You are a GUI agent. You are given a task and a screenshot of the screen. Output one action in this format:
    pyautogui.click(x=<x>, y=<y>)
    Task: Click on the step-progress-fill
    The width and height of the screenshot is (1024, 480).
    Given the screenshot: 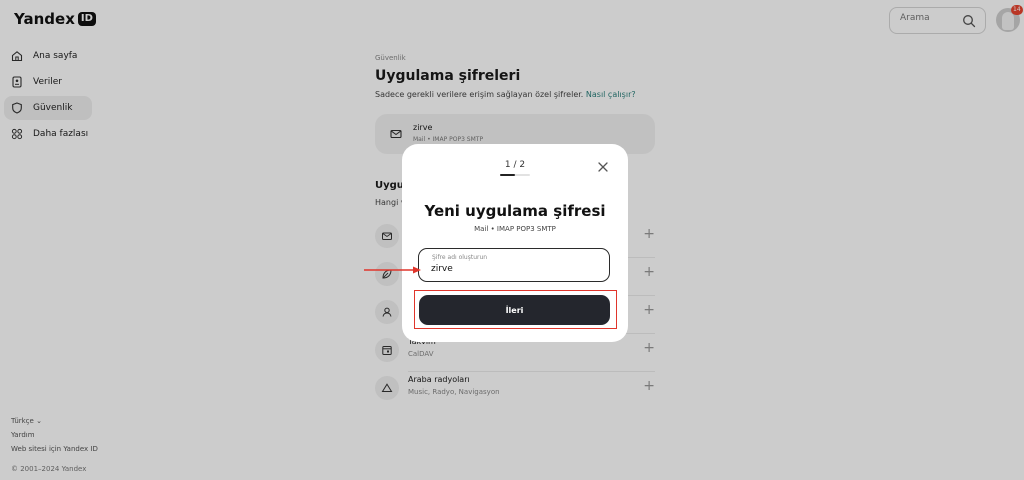 What is the action you would take?
    pyautogui.click(x=507, y=175)
    